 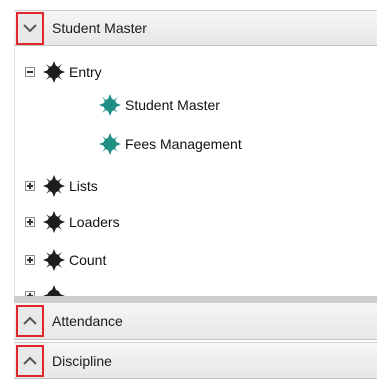 What do you see at coordinates (99, 28) in the screenshot?
I see `panel-title: Student Master` at bounding box center [99, 28].